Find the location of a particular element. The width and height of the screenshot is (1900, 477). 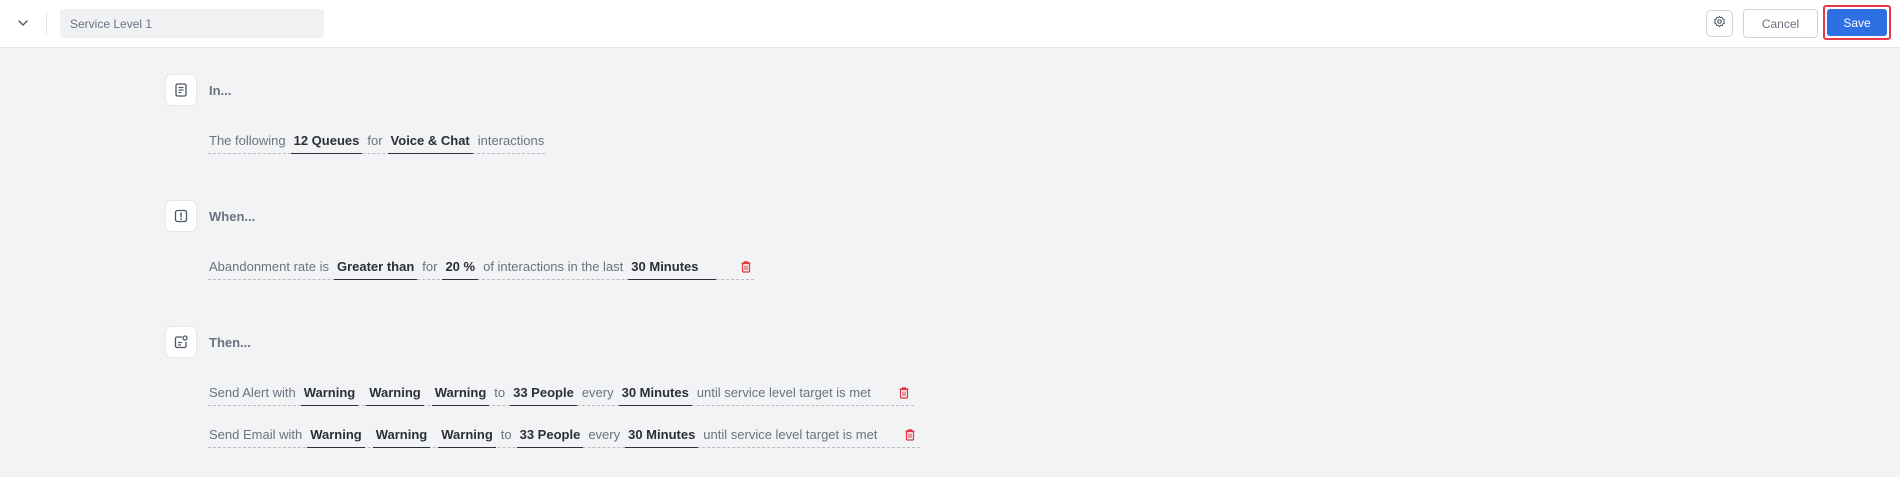

save-button: Save is located at coordinates (1857, 22).